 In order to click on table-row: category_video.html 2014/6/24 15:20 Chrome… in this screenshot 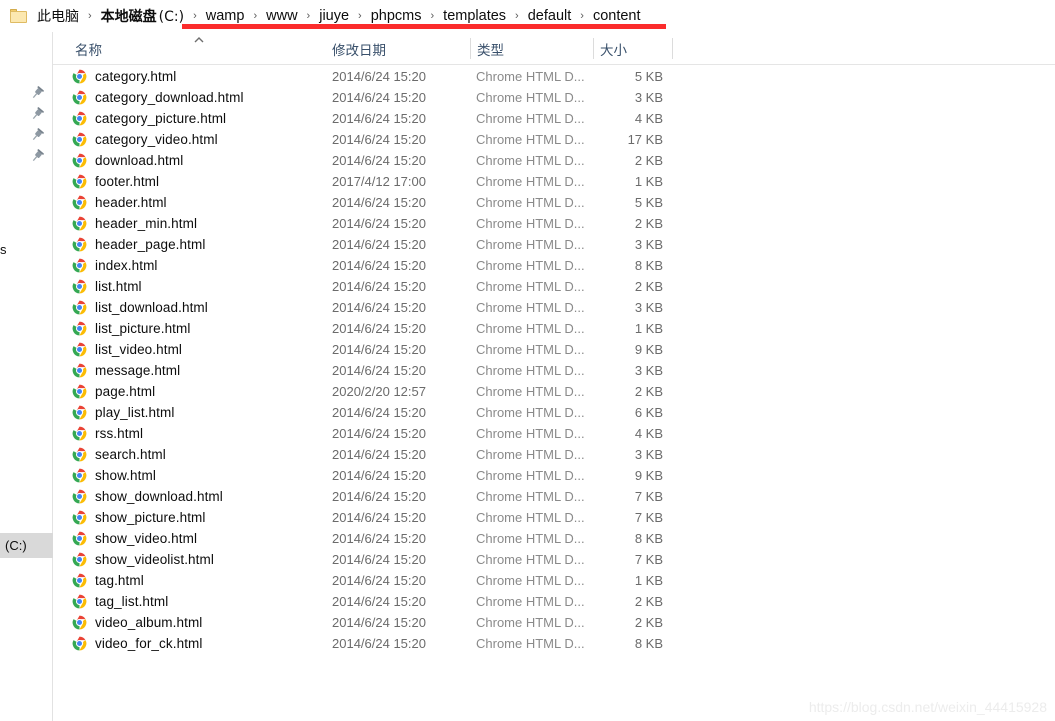, I will do `click(554, 139)`.